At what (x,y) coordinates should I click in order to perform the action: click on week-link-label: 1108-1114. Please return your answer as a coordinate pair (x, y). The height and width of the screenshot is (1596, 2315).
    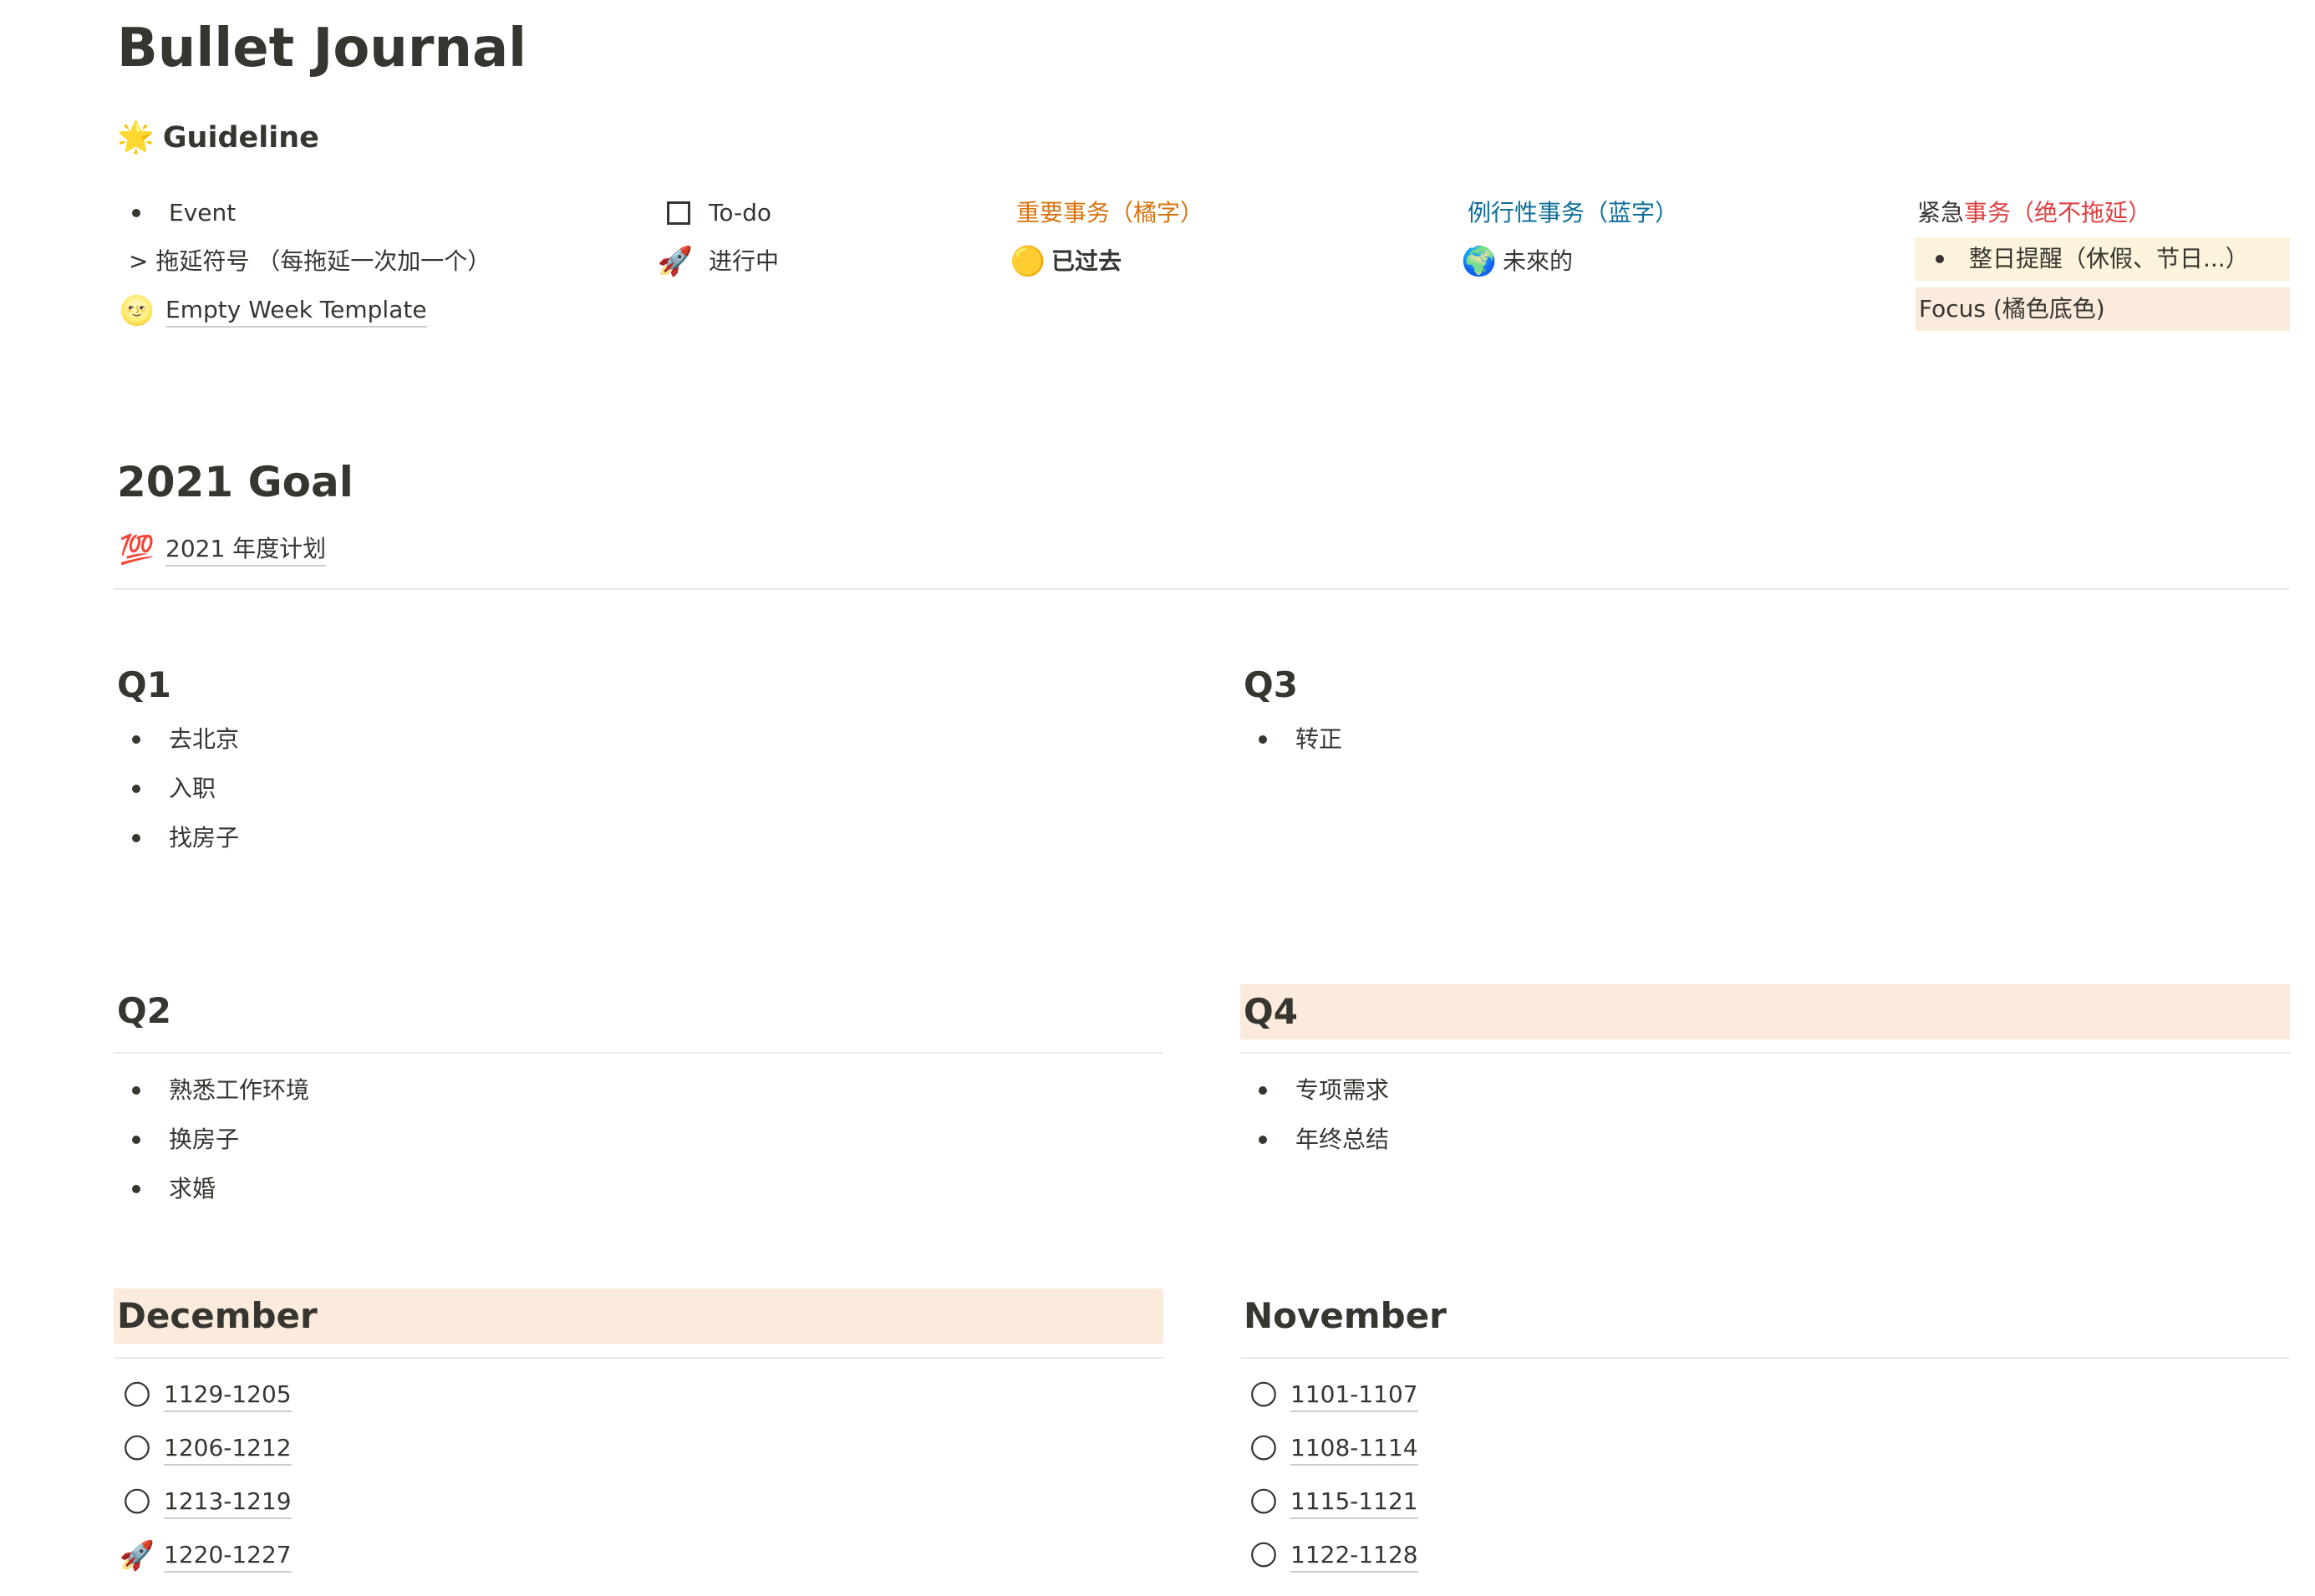
    Looking at the image, I should click on (1354, 1449).